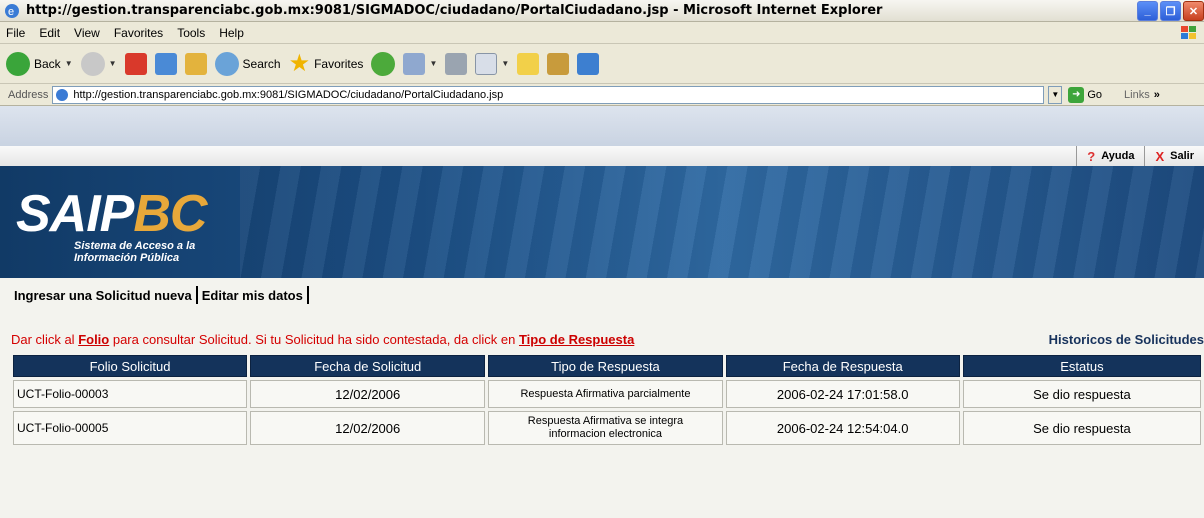 This screenshot has width=1204, height=518. What do you see at coordinates (1182, 156) in the screenshot?
I see `salir-label: Salir` at bounding box center [1182, 156].